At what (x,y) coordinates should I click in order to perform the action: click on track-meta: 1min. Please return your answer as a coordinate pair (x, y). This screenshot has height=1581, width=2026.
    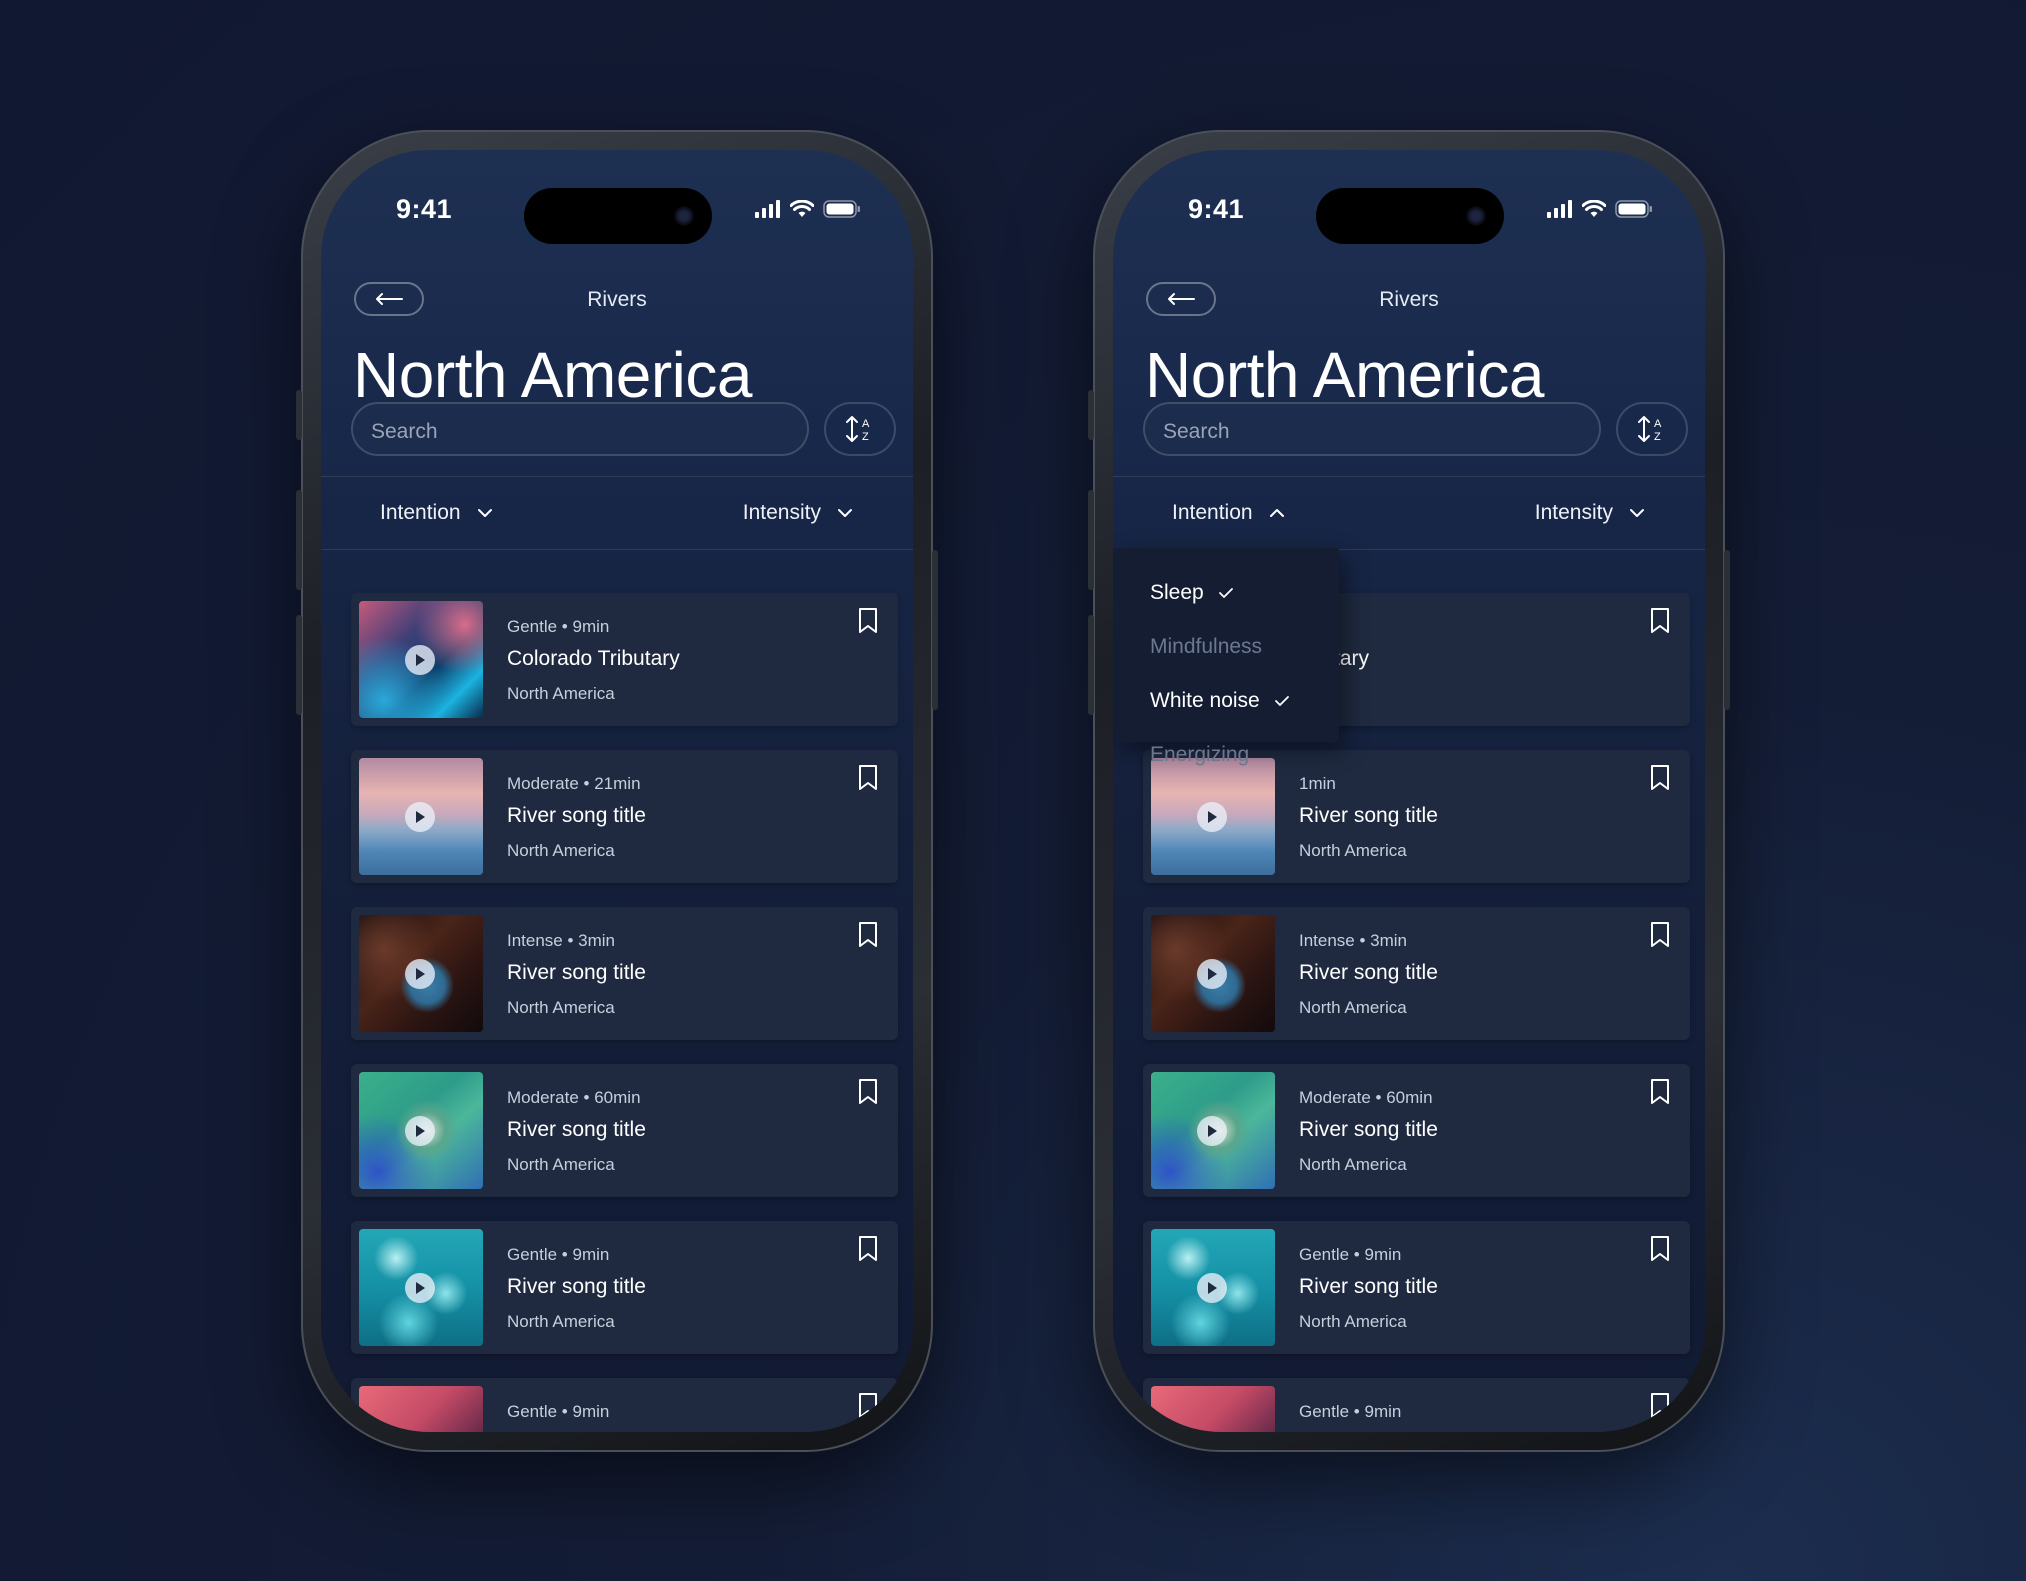
    Looking at the image, I should click on (1317, 783).